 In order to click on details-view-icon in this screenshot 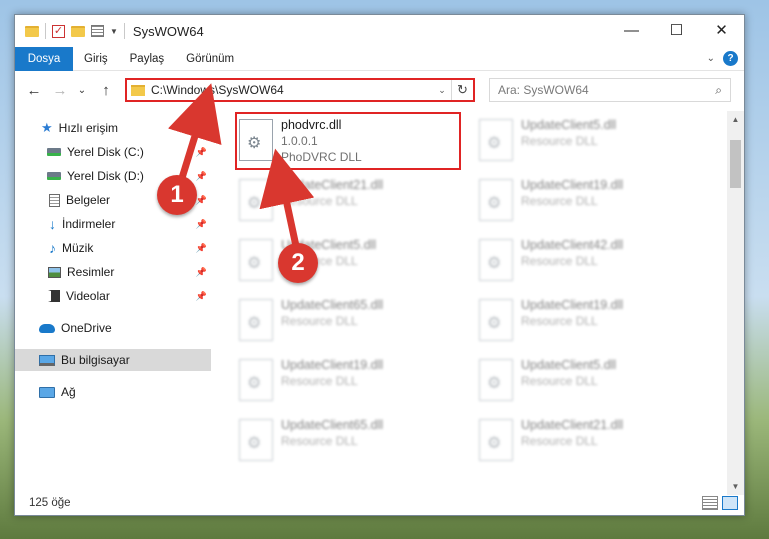, I will do `click(710, 503)`.